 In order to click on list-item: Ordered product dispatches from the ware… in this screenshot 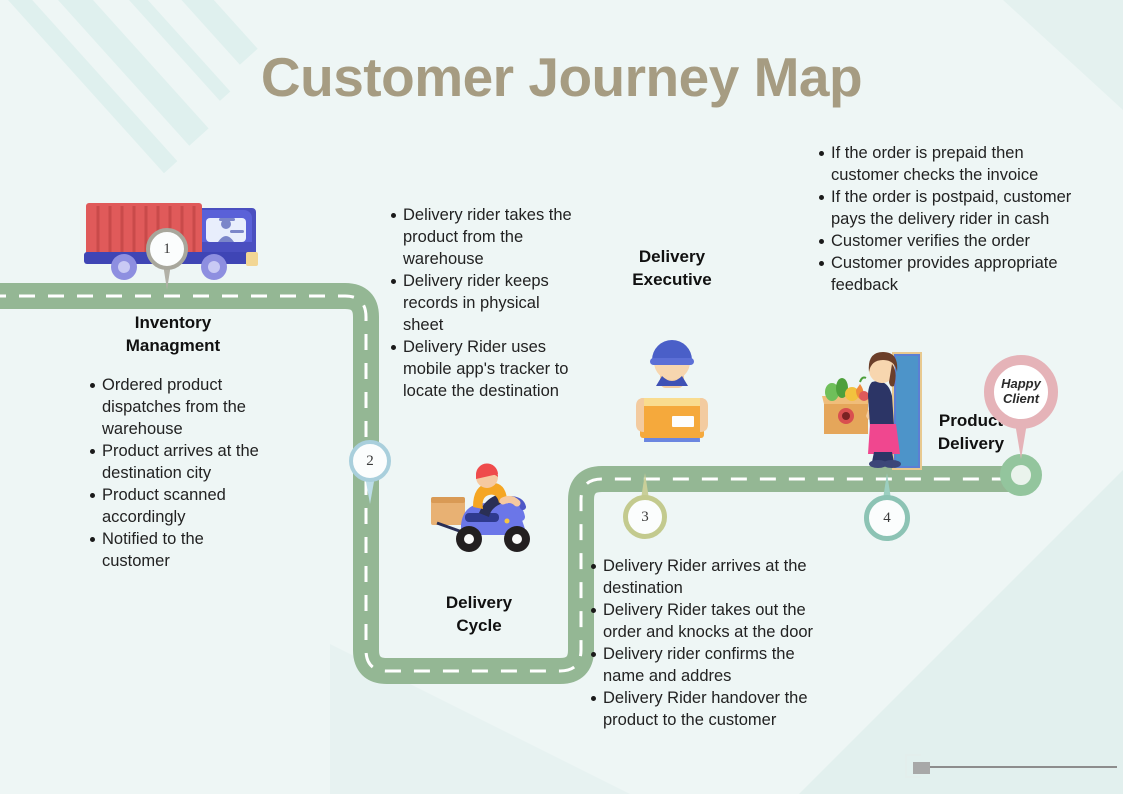, I will do `click(178, 408)`.